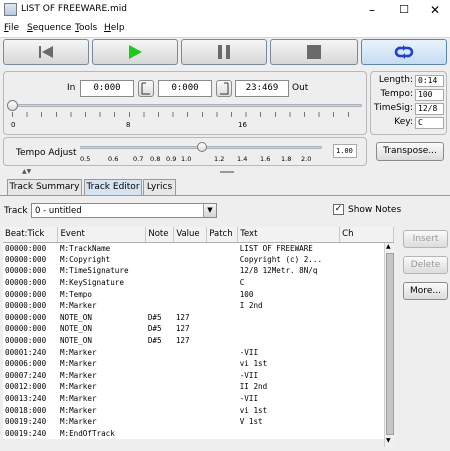 This screenshot has height=451, width=450. I want to click on stop-button, so click(314, 52).